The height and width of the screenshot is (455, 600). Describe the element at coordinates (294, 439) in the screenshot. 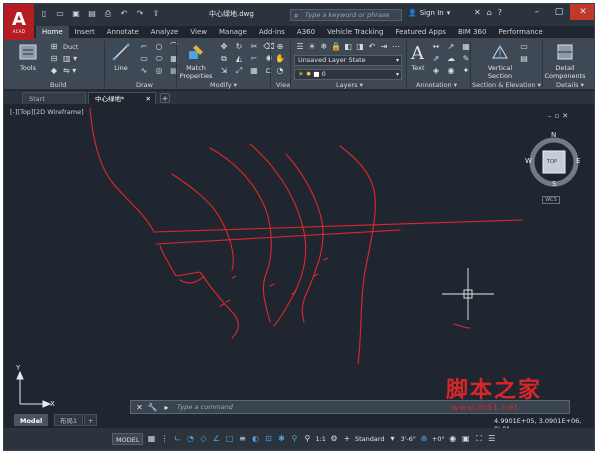

I see `annotation-visibility-icon: ⚲` at that location.